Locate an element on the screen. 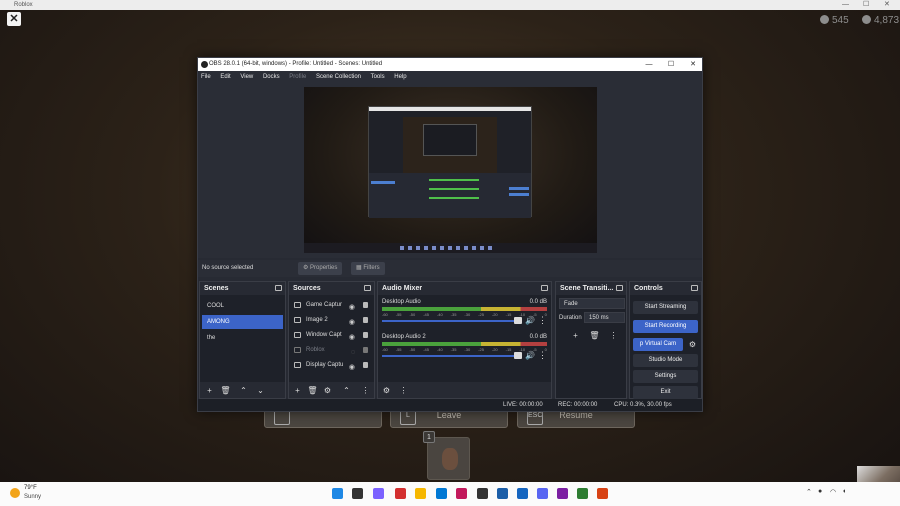 This screenshot has height=506, width=900. menu-view: View is located at coordinates (246, 77).